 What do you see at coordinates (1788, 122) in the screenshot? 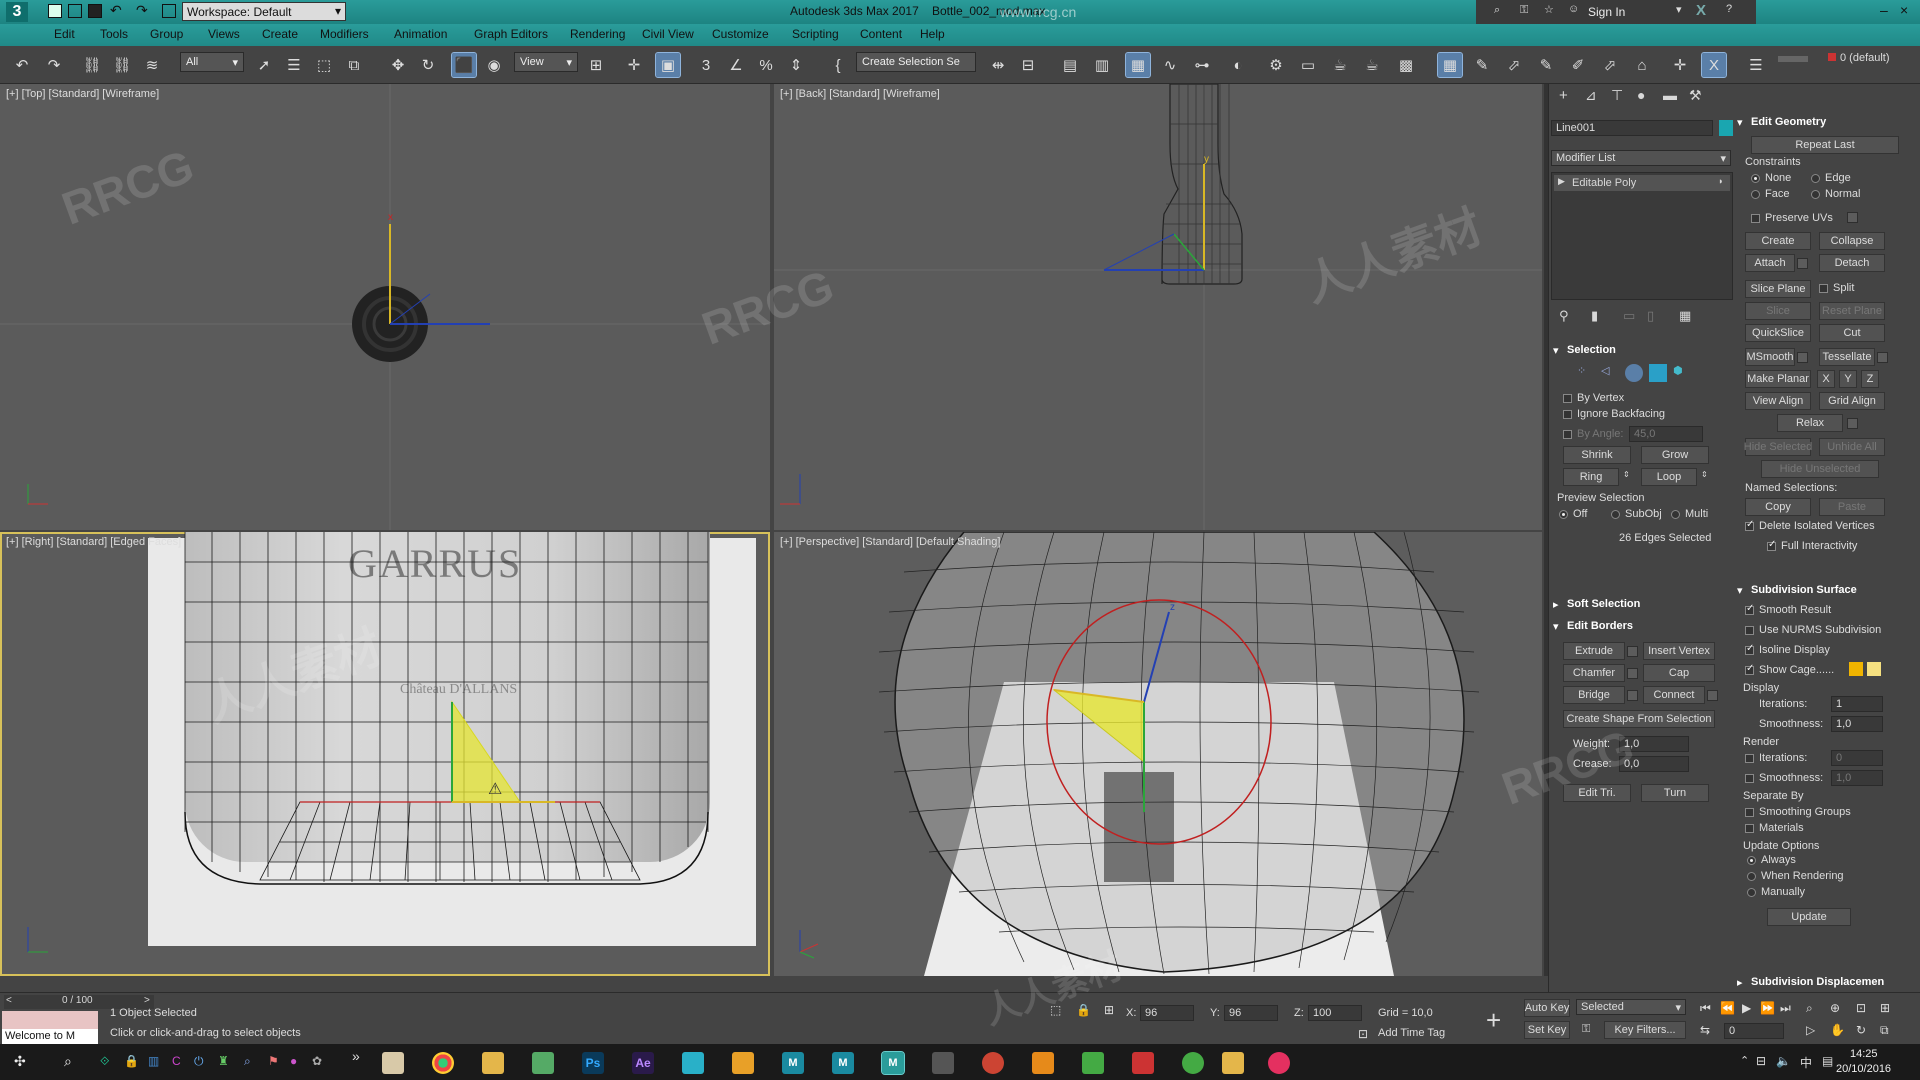
I see `edit-geometry-title: Edit Geometry` at bounding box center [1788, 122].